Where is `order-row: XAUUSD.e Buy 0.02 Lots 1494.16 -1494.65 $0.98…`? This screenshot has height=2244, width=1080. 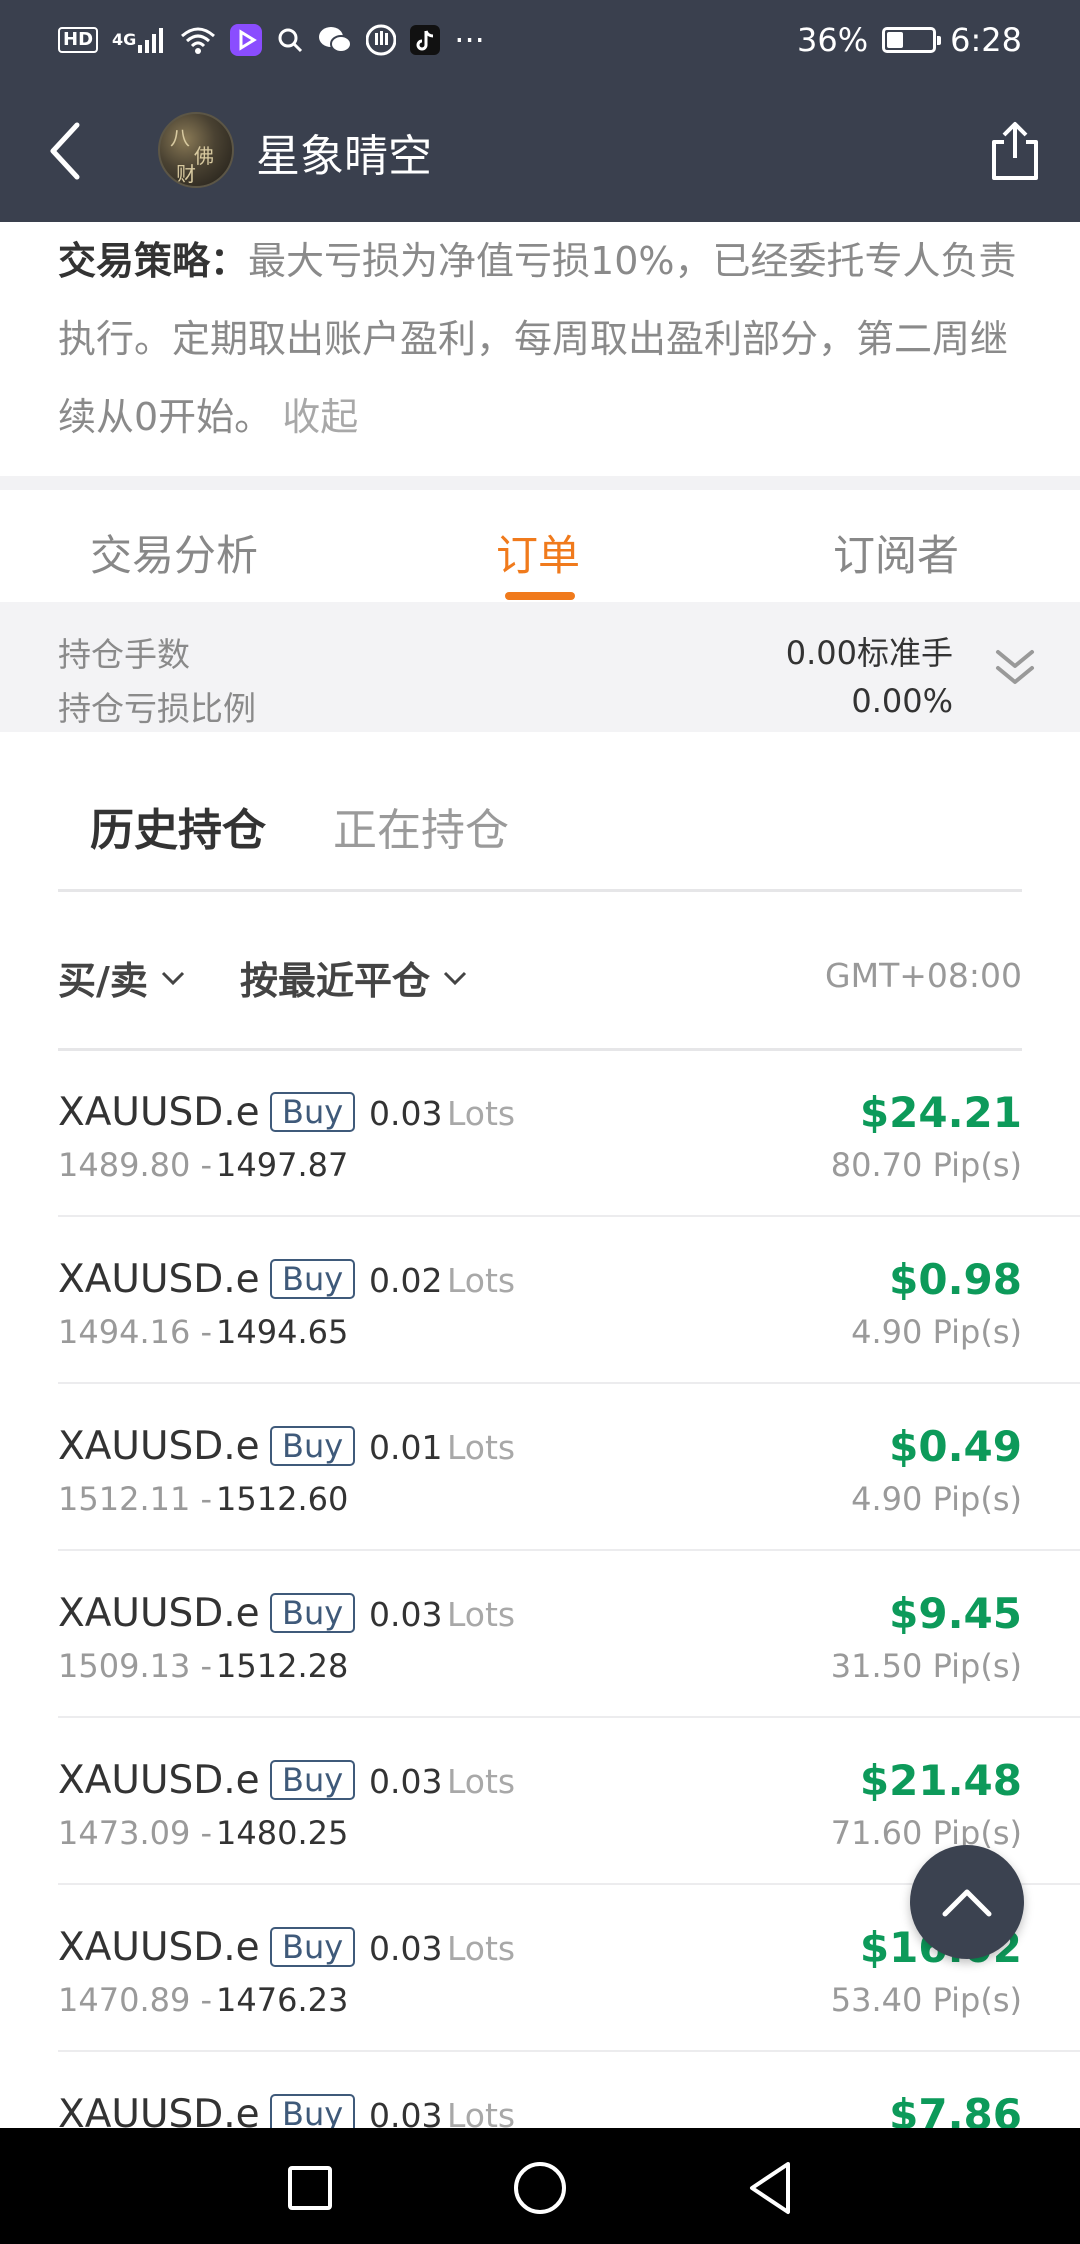 order-row: XAUUSD.e Buy 0.02 Lots 1494.16 -1494.65 $0.98… is located at coordinates (540, 1300).